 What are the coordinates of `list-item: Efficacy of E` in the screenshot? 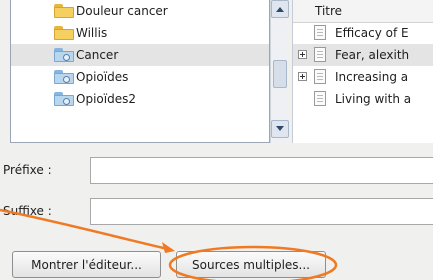 It's located at (363, 33).